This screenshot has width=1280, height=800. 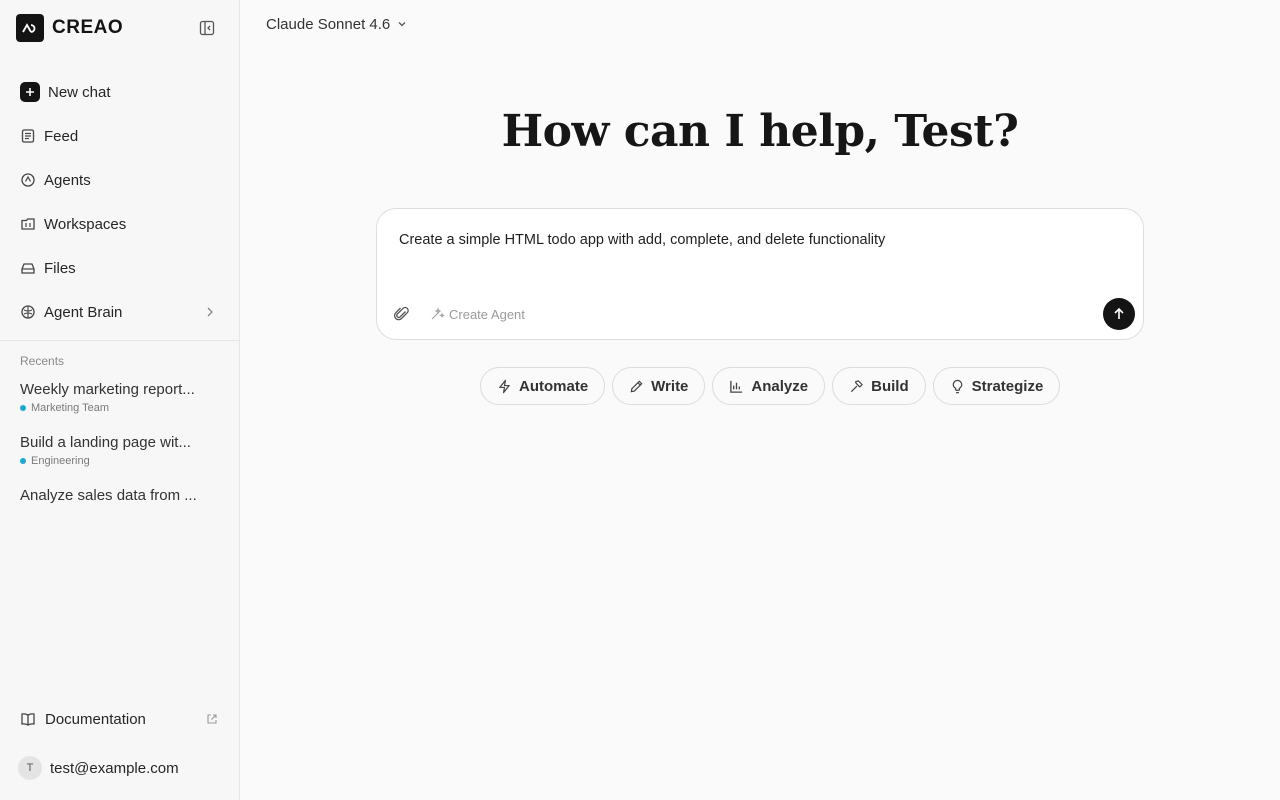 What do you see at coordinates (83, 312) in the screenshot?
I see `nav-label: Agent Brain` at bounding box center [83, 312].